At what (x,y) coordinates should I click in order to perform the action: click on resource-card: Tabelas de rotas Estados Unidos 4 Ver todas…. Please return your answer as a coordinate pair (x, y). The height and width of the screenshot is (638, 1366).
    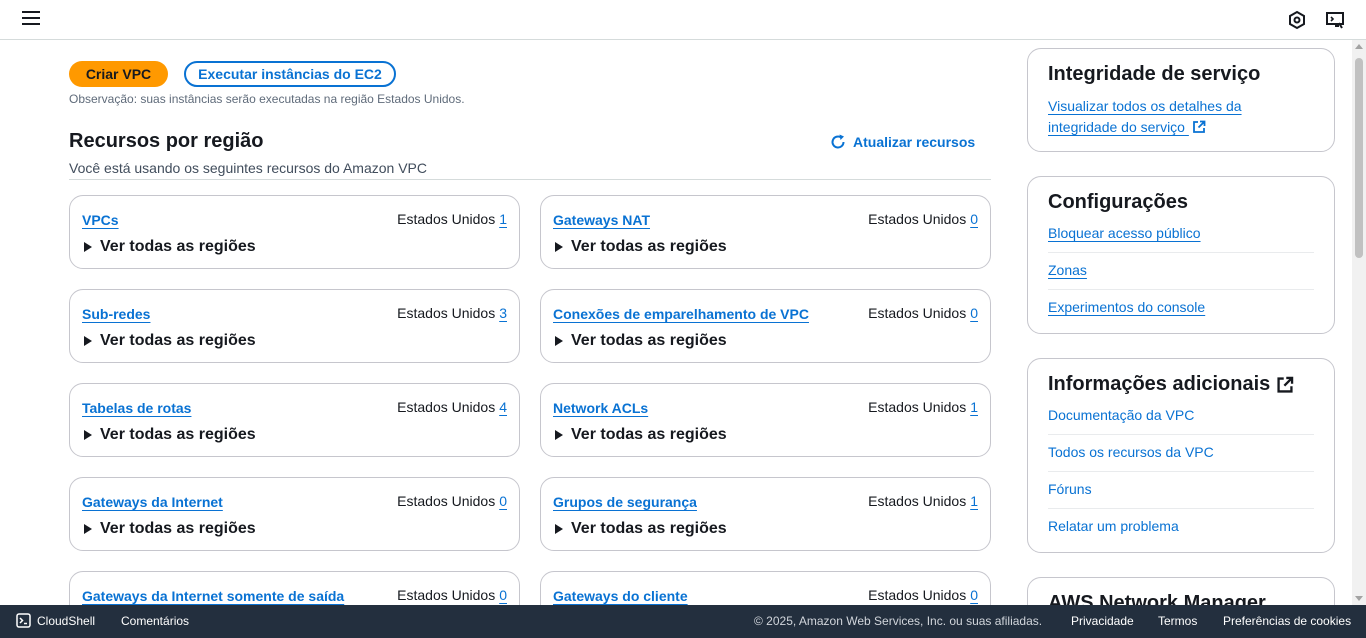
    Looking at the image, I should click on (294, 420).